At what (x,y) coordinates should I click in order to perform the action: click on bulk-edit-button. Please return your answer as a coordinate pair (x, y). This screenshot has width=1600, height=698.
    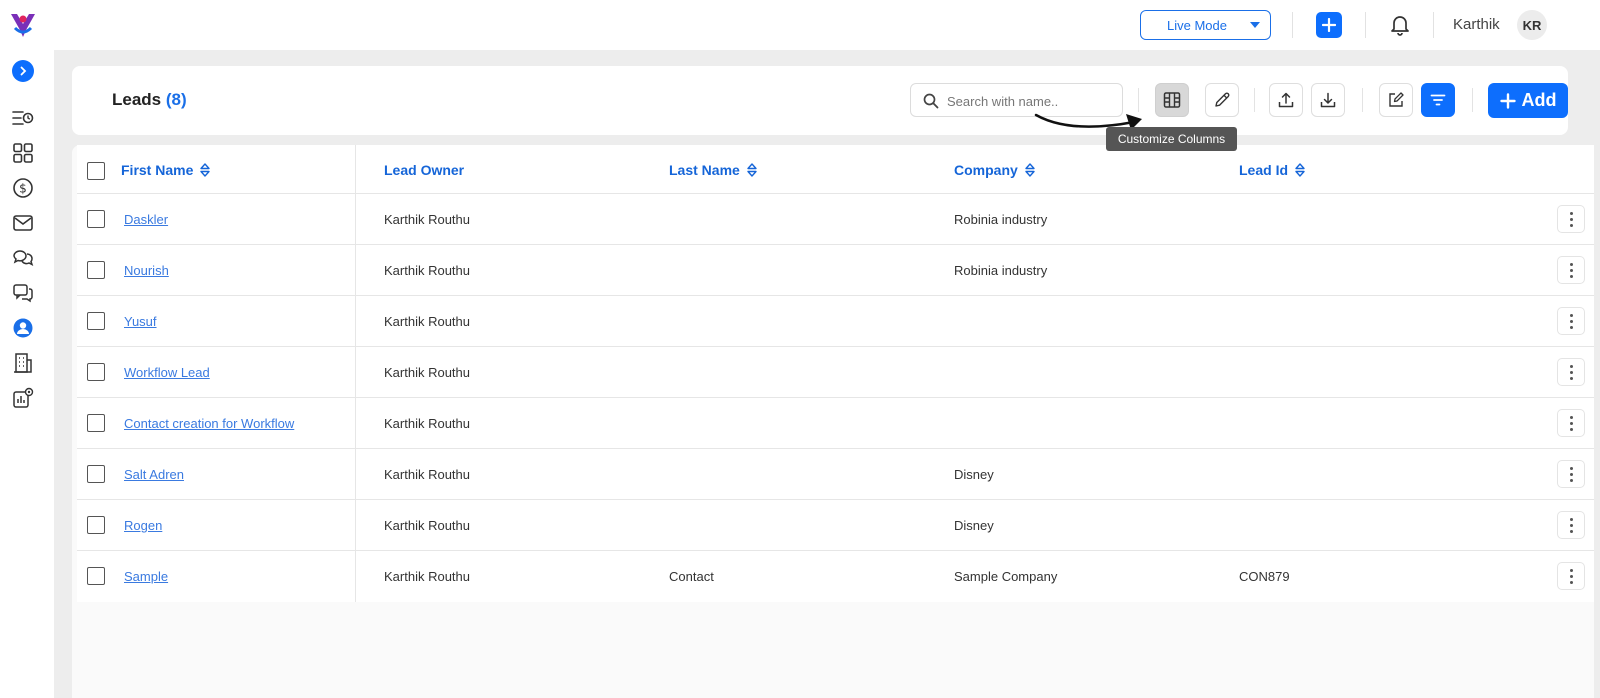
    Looking at the image, I should click on (1396, 100).